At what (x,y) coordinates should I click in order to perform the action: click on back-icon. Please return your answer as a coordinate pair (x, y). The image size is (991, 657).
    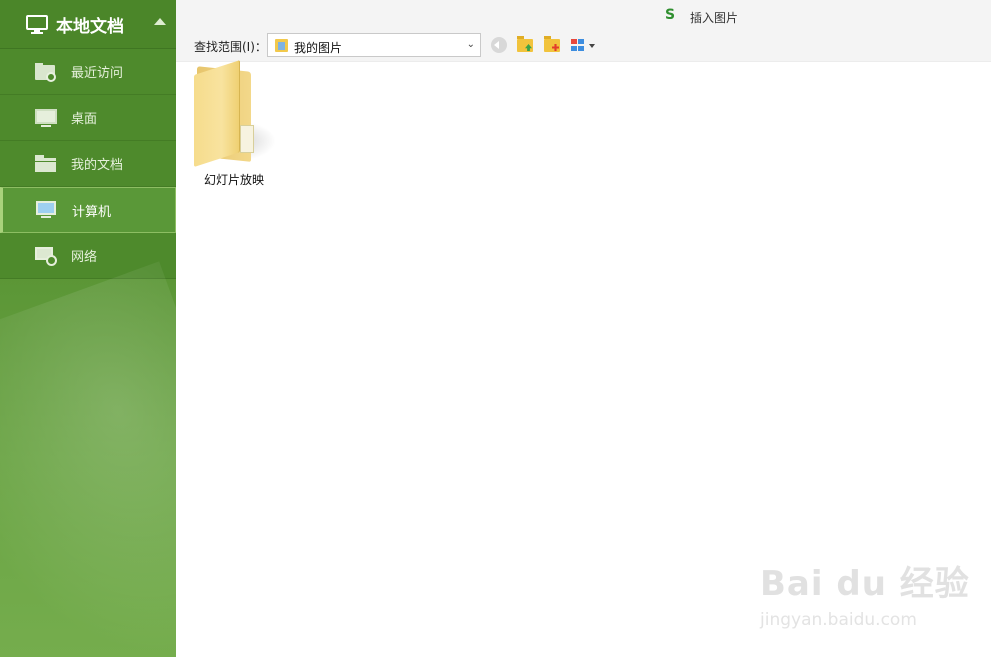
    Looking at the image, I should click on (499, 45).